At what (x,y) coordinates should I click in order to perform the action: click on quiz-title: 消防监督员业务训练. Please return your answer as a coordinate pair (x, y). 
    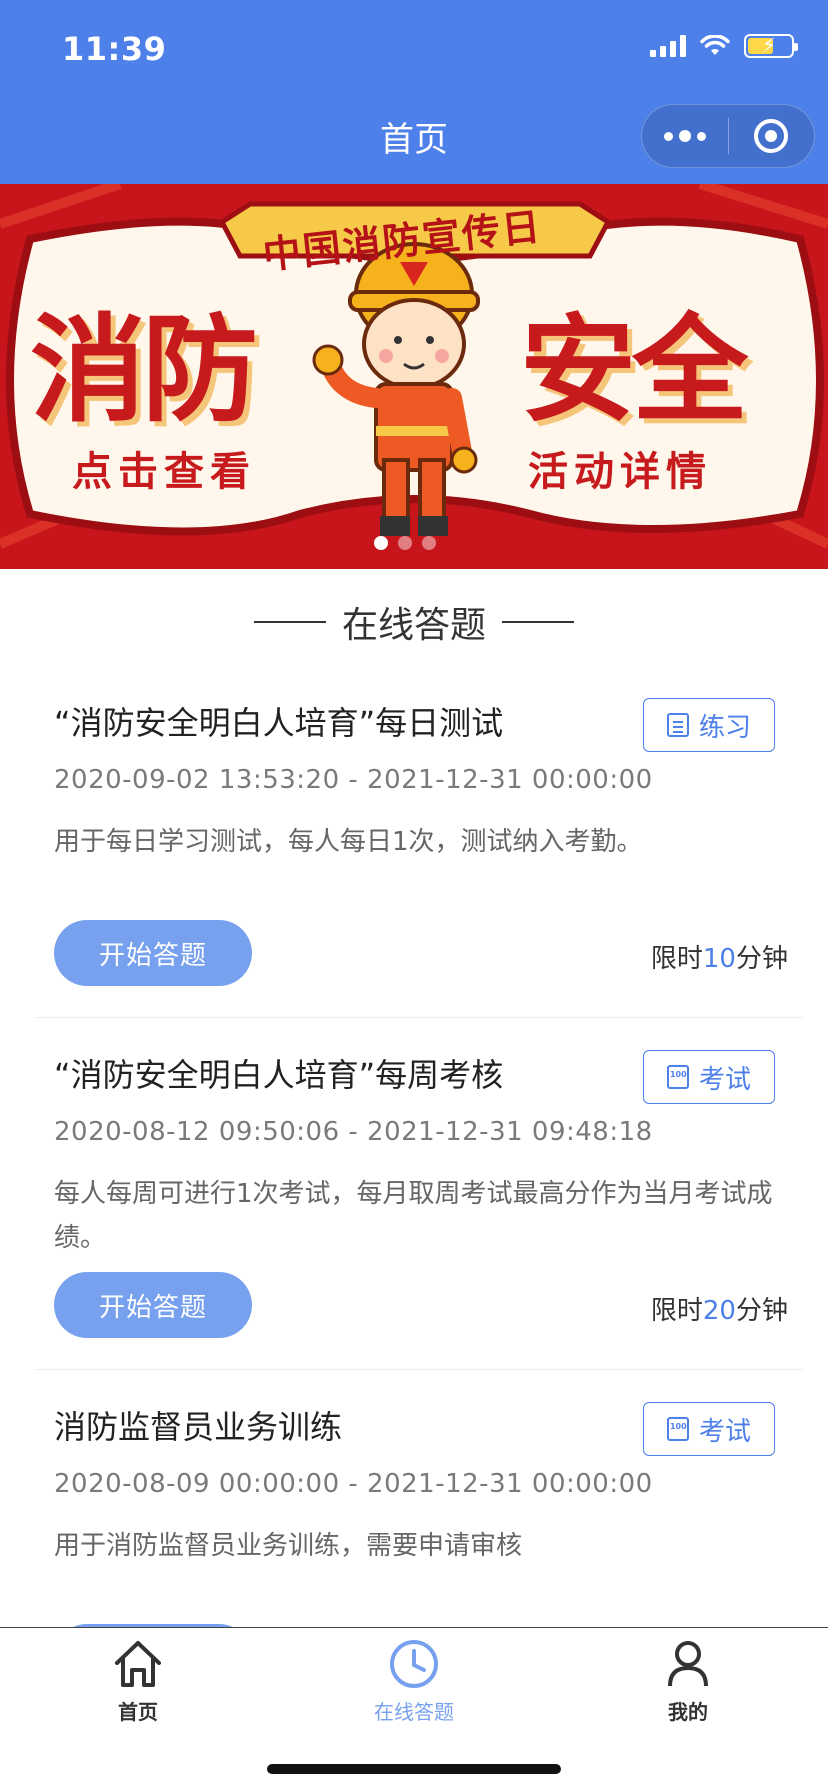
    Looking at the image, I should click on (198, 1427).